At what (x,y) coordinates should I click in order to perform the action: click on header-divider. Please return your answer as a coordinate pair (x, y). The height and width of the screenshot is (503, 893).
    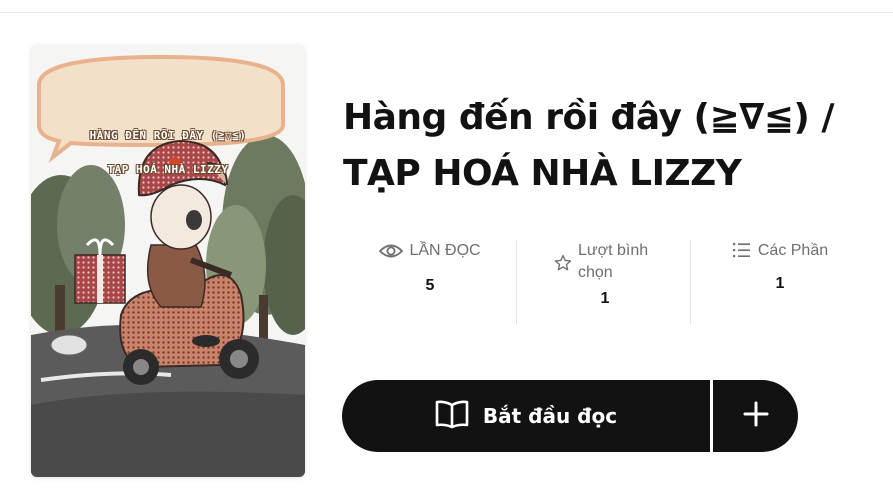
    Looking at the image, I should click on (446, 12).